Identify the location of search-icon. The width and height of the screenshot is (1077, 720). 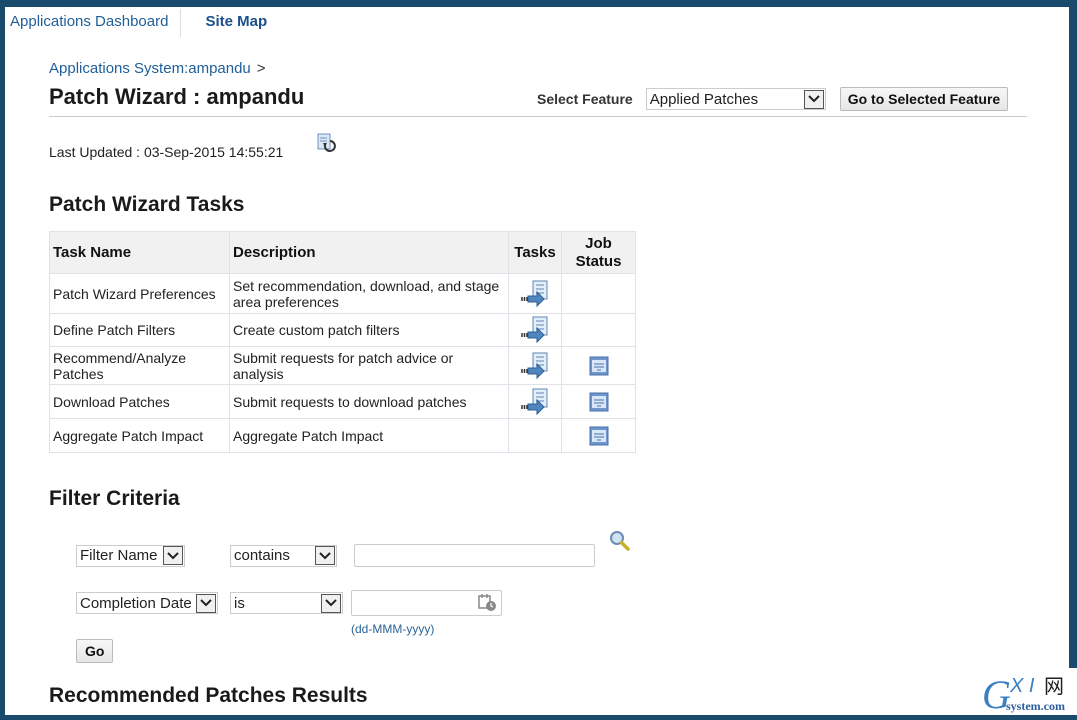
(620, 541).